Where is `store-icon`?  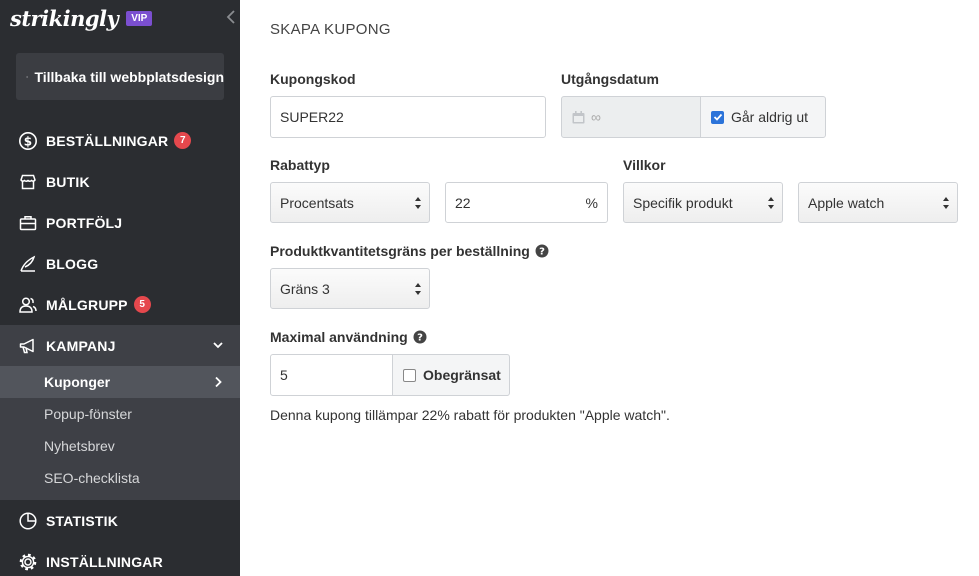 store-icon is located at coordinates (28, 182).